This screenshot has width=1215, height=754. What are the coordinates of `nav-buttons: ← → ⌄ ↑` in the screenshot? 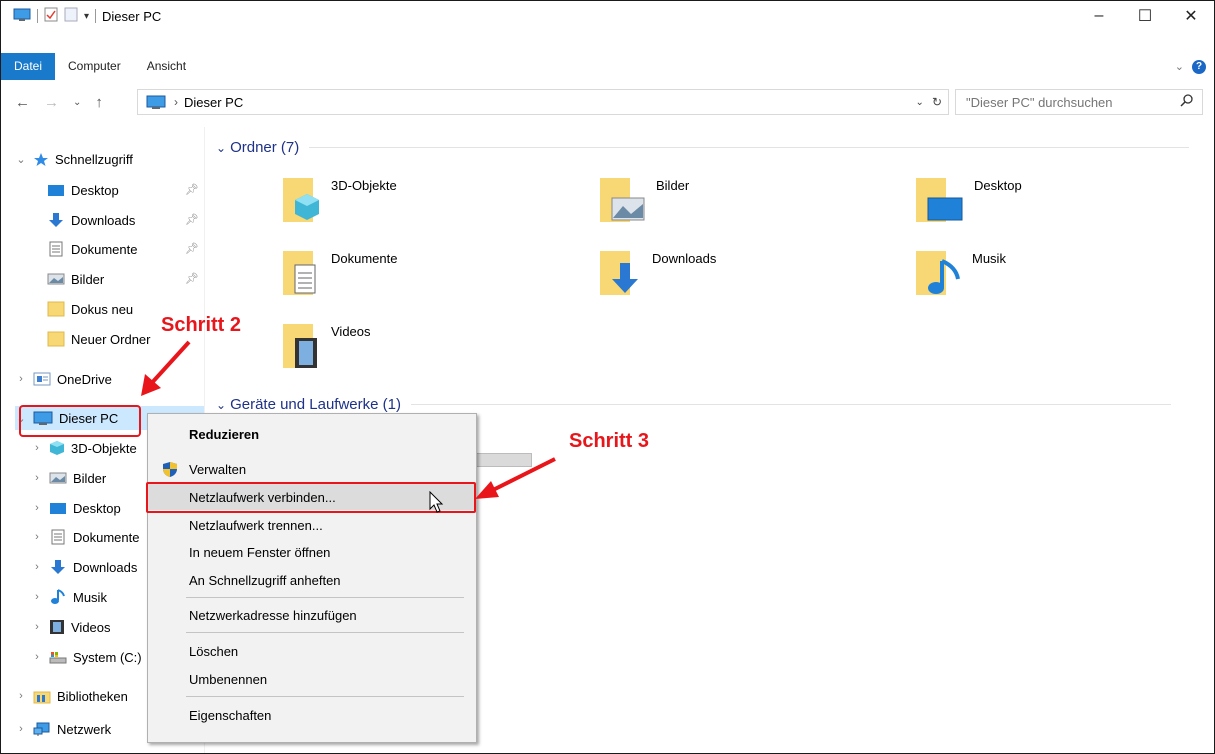 It's located at (59, 102).